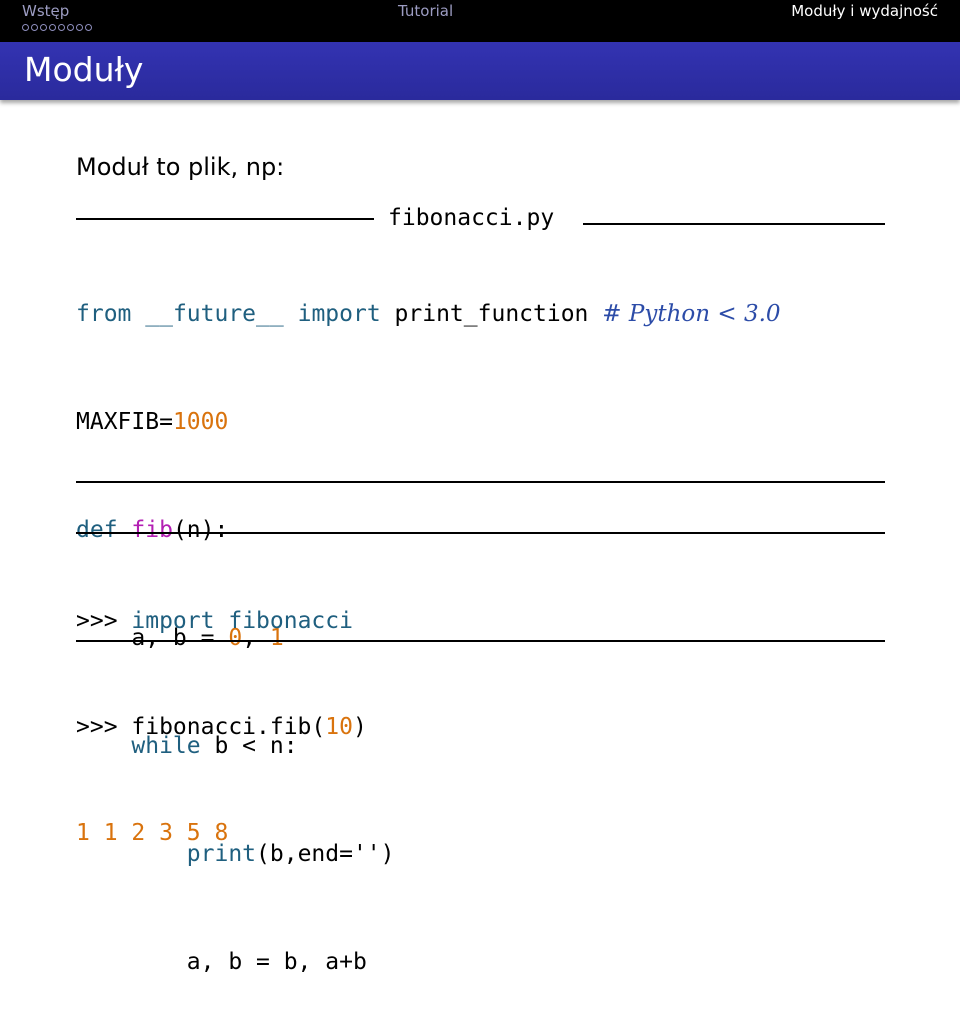 The width and height of the screenshot is (960, 1016). What do you see at coordinates (84, 69) in the screenshot?
I see `frame-title: Moduły` at bounding box center [84, 69].